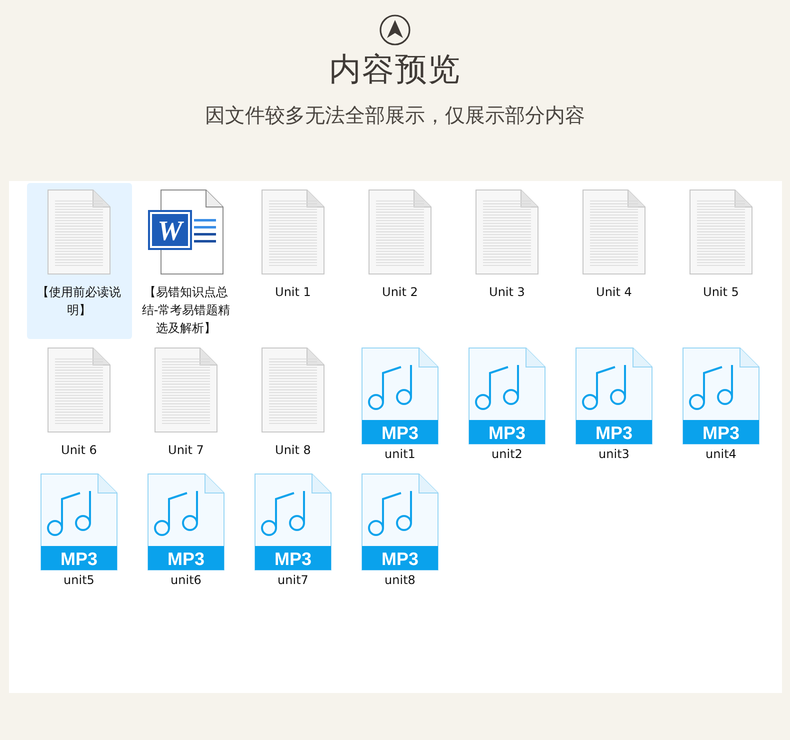 The width and height of the screenshot is (790, 740). What do you see at coordinates (186, 580) in the screenshot?
I see `file-name: unit6` at bounding box center [186, 580].